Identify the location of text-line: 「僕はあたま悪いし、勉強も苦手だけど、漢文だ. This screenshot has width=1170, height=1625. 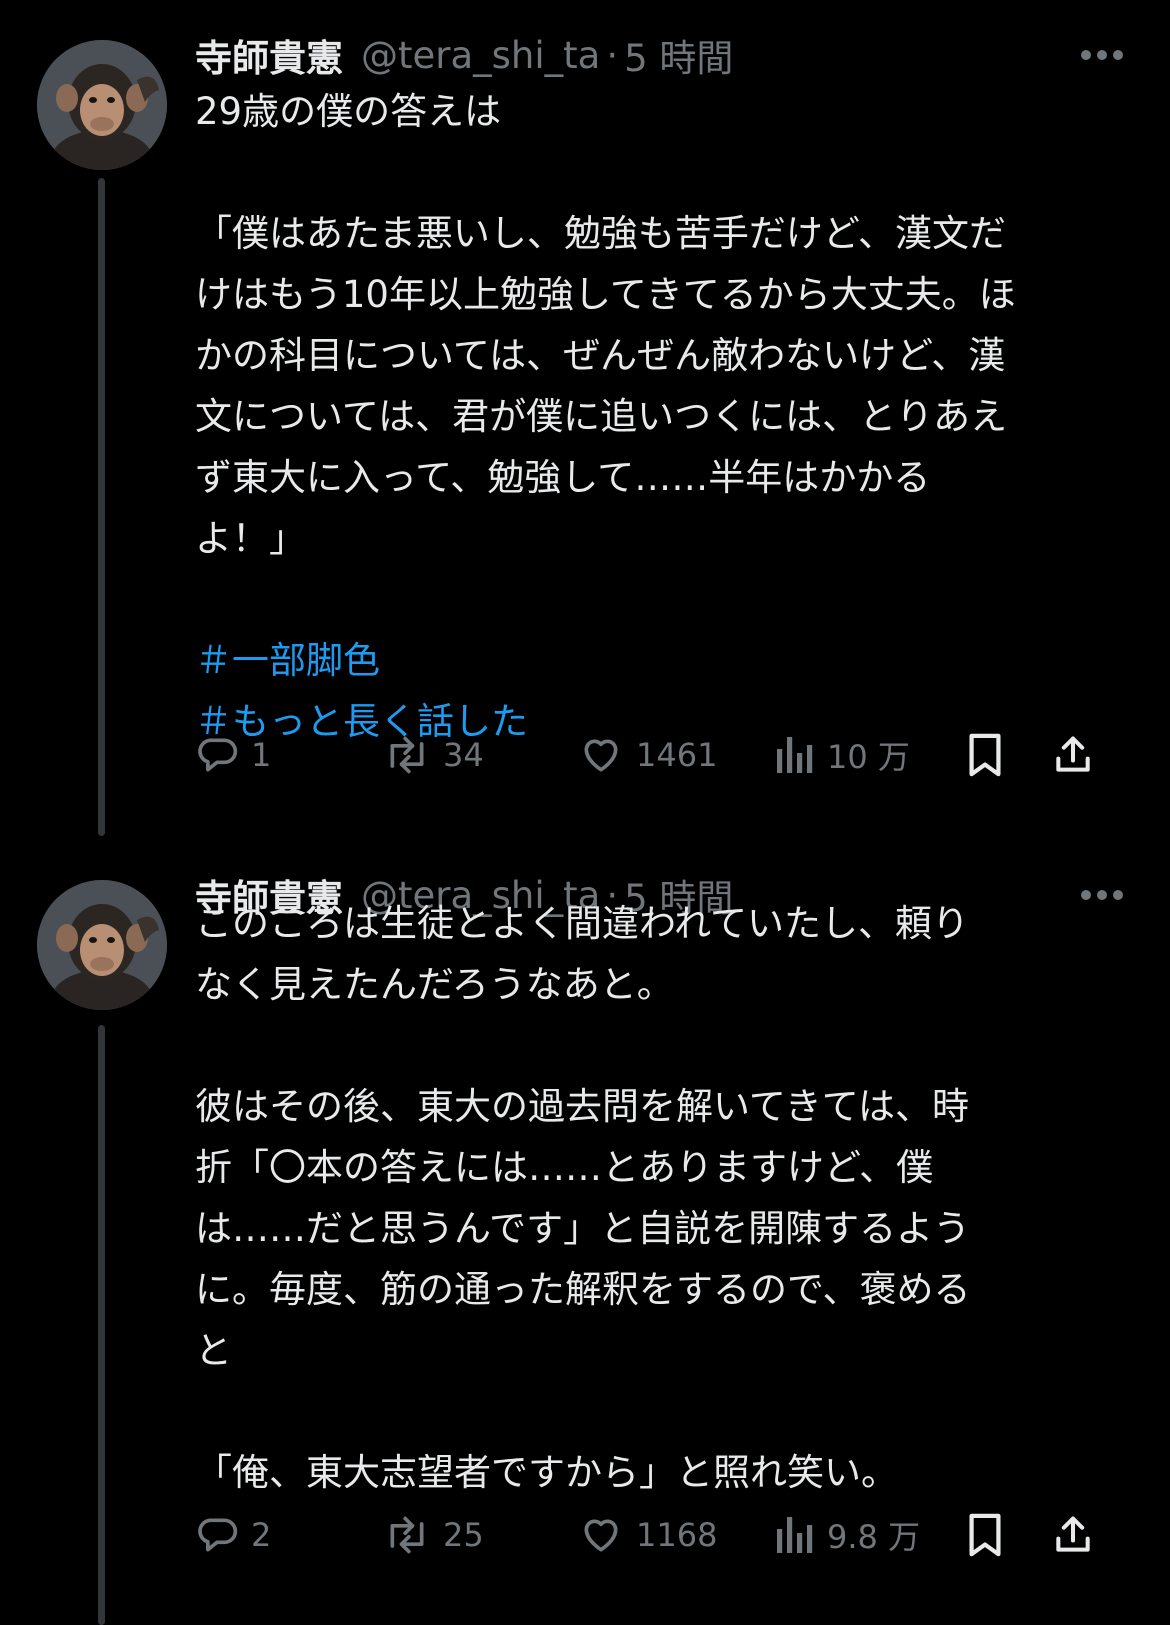
(601, 233).